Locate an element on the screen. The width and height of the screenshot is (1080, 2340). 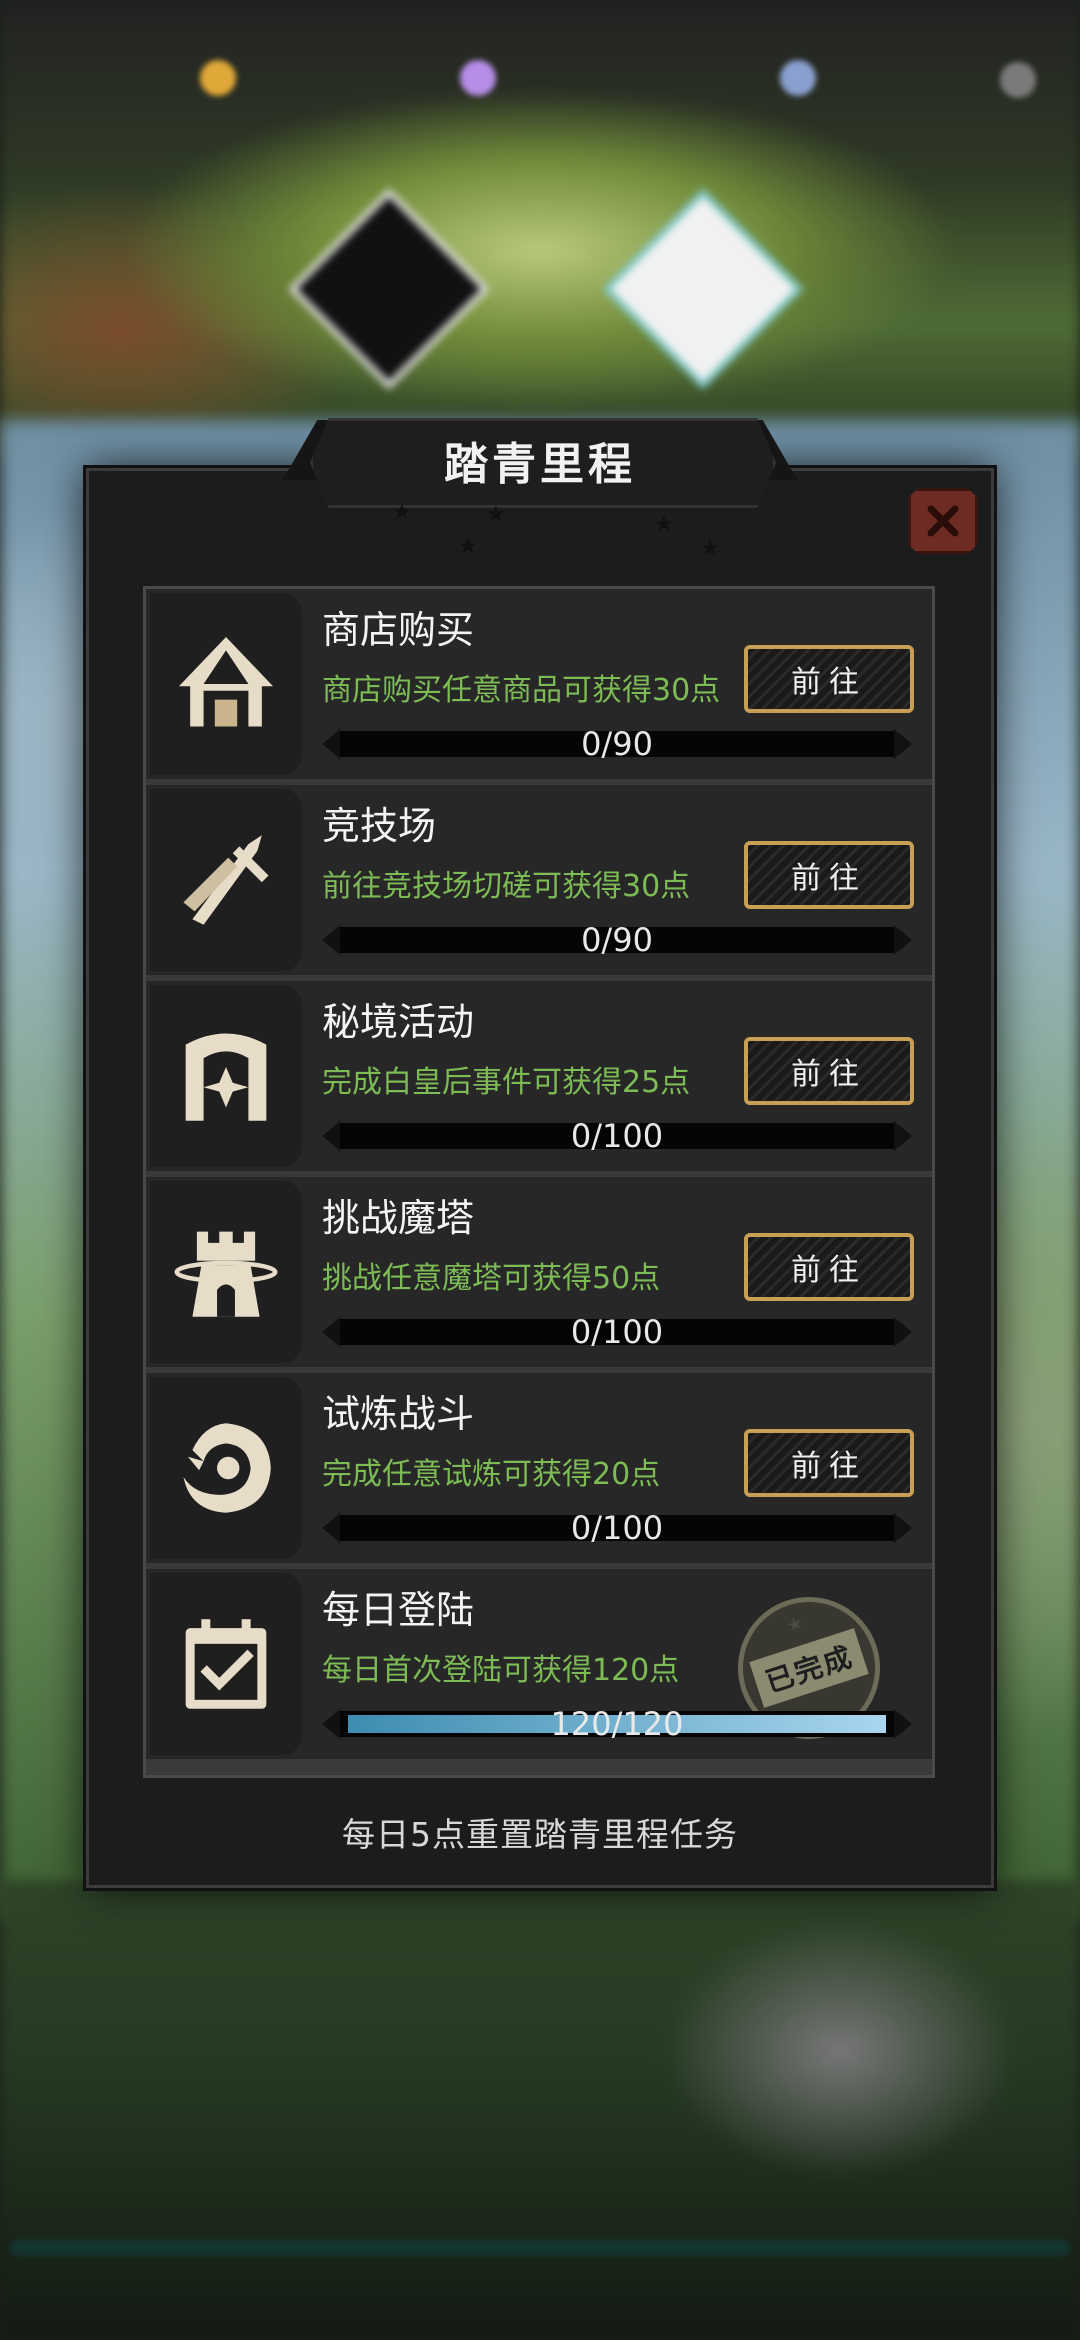
progress-text: 120/120 is located at coordinates (617, 1724).